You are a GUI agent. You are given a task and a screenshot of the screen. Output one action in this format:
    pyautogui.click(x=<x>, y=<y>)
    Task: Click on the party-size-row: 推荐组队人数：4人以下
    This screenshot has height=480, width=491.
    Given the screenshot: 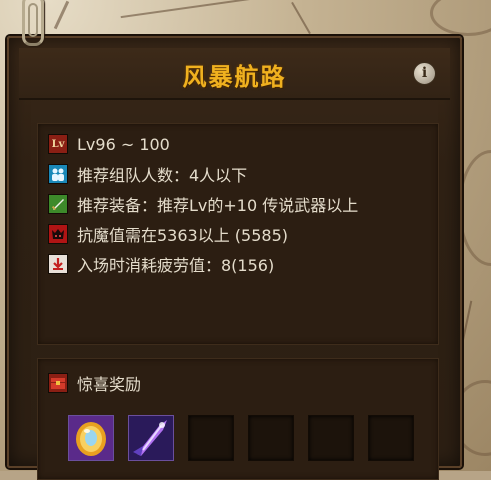 What is the action you would take?
    pyautogui.click(x=147, y=174)
    